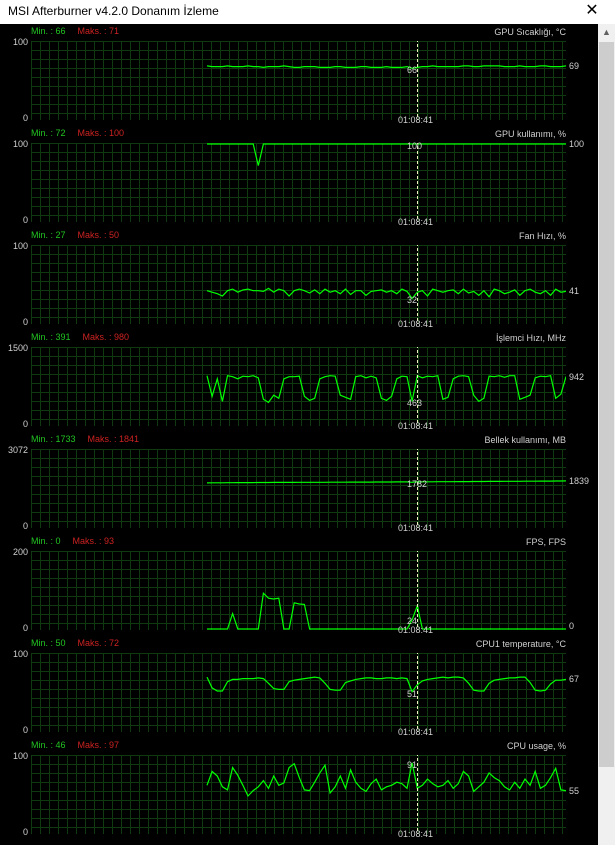 Image resolution: width=615 pixels, height=845 pixels. Describe the element at coordinates (53, 439) in the screenshot. I see `min-value: Min. : 1733` at that location.